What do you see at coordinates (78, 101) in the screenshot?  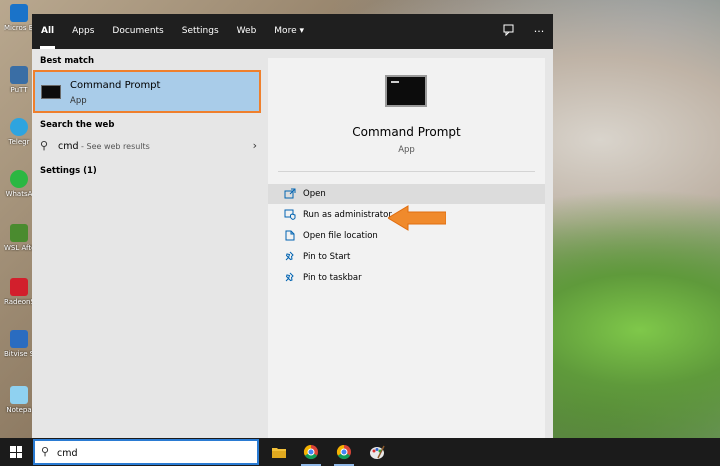 I see `best-match-type: App` at bounding box center [78, 101].